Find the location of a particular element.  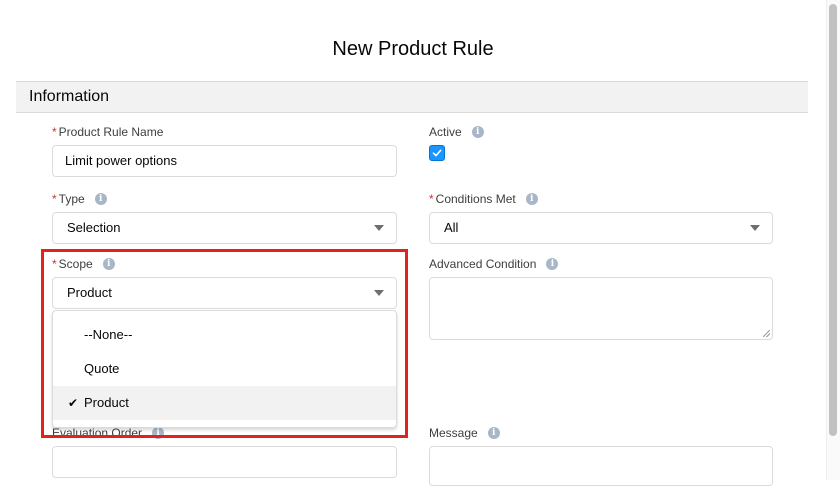

advanced-condition-label: Advanced Condition i is located at coordinates (494, 264).